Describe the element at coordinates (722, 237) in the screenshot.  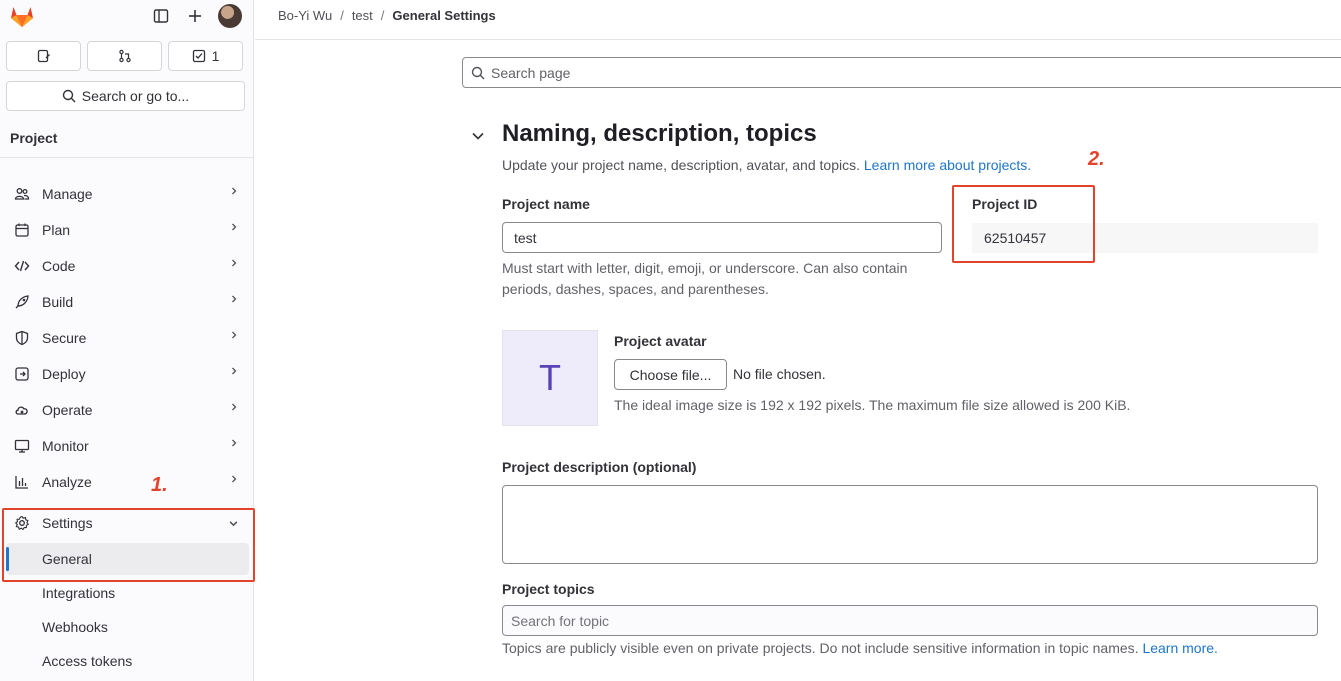
I see `project-name-input: test` at that location.